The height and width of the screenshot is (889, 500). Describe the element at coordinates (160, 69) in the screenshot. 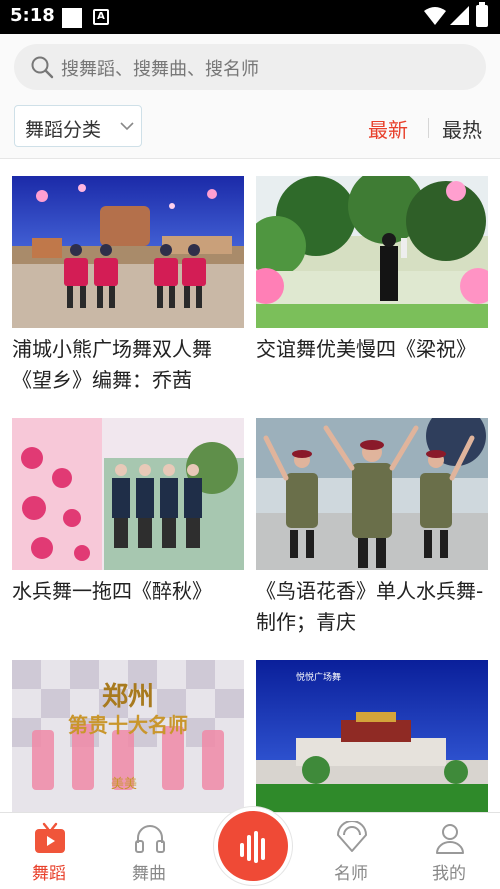

I see `search-placeholder: 搜舞蹈、搜舞曲、搜名师` at that location.